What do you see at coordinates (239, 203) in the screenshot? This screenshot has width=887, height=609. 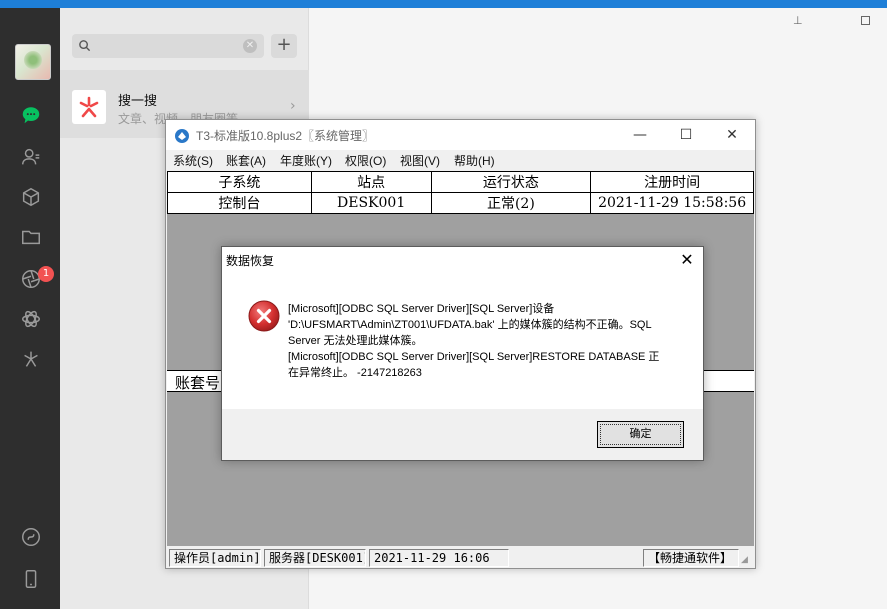 I see `table-cell: 控制台` at bounding box center [239, 203].